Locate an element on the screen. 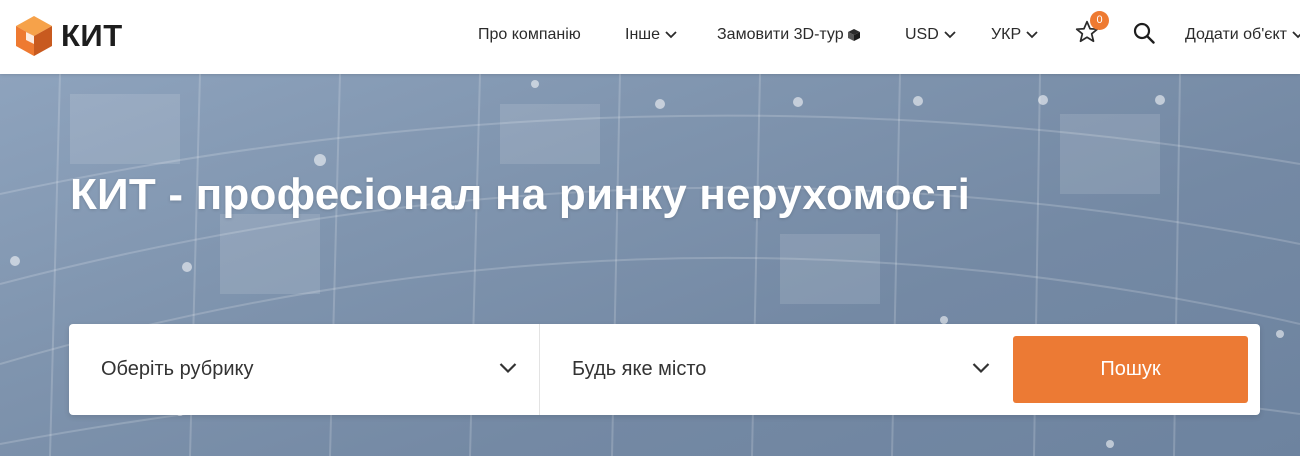 The width and height of the screenshot is (1300, 456). city-select-label: Будь яке місто is located at coordinates (639, 369).